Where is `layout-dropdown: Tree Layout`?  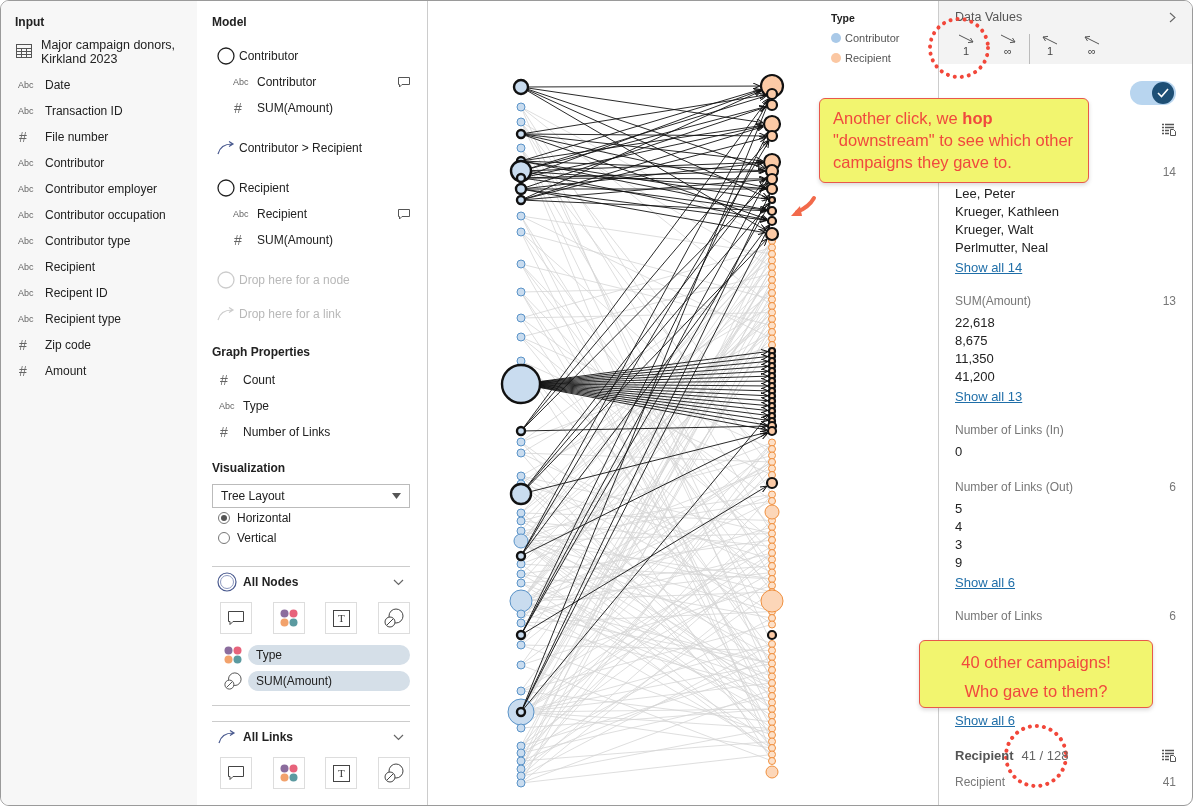
layout-dropdown: Tree Layout is located at coordinates (311, 496).